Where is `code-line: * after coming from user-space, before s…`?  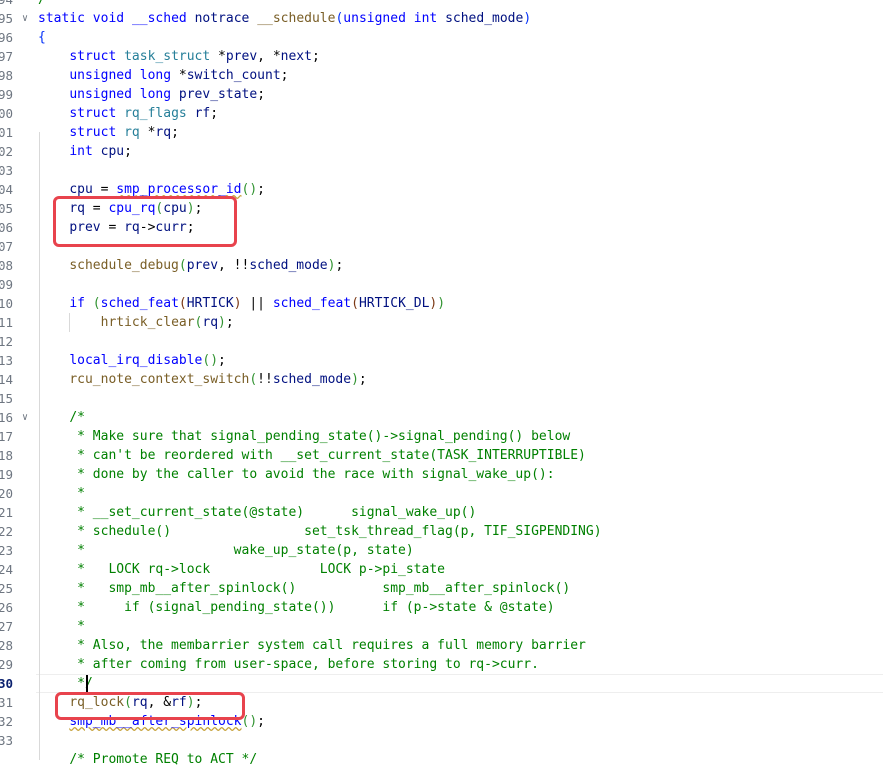
code-line: * after coming from user-space, before s… is located at coordinates (288, 664).